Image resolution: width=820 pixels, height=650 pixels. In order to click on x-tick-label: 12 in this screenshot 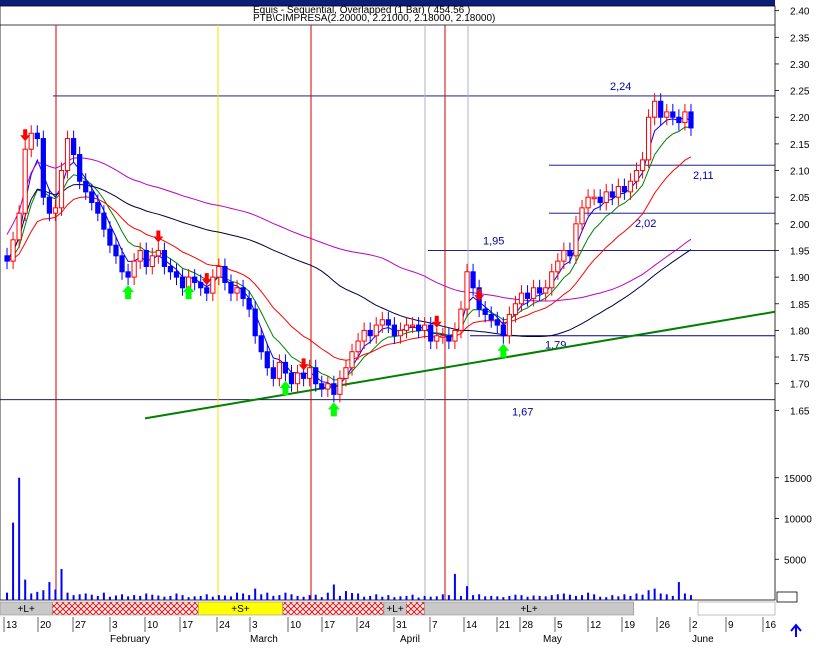, I will do `click(596, 625)`.